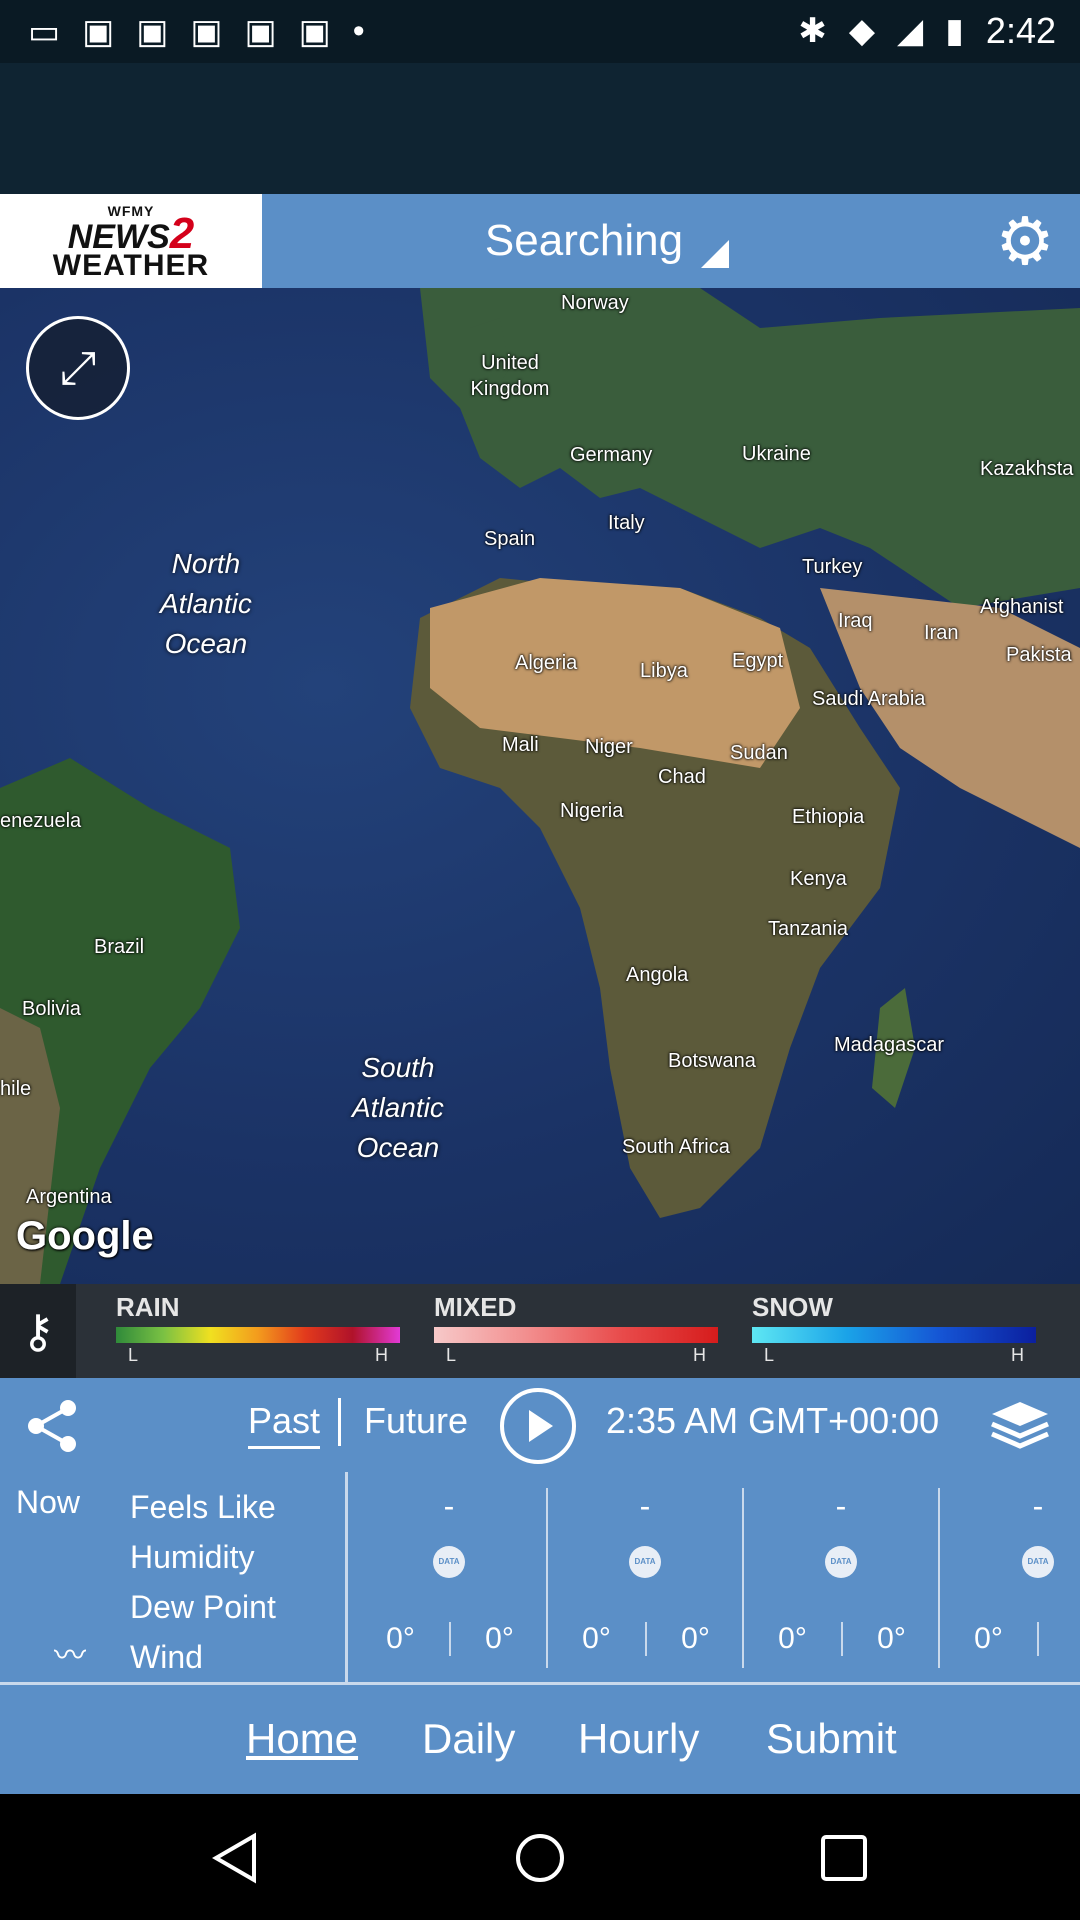 This screenshot has height=1920, width=1080. What do you see at coordinates (759, 753) in the screenshot?
I see `map-label-sudan: Sudan` at bounding box center [759, 753].